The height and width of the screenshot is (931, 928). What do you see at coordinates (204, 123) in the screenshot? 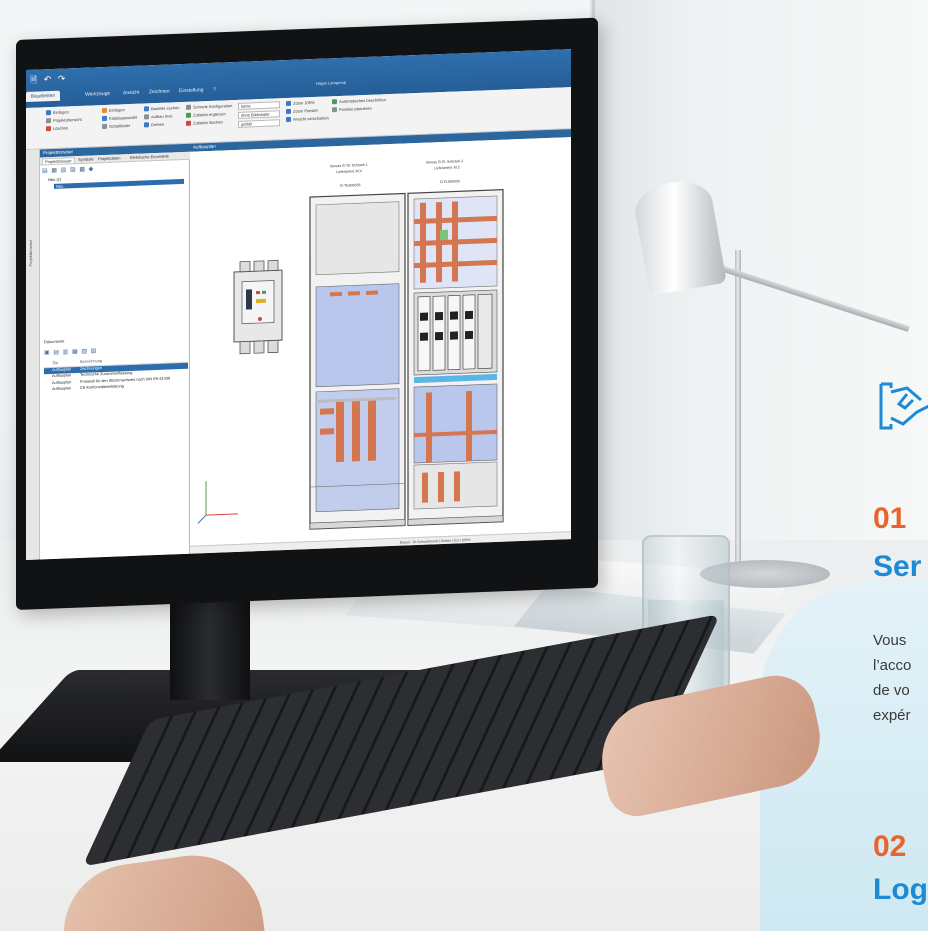
I see `ribbon-zubehoer-loeschen: Zubehör löschen` at bounding box center [204, 123].